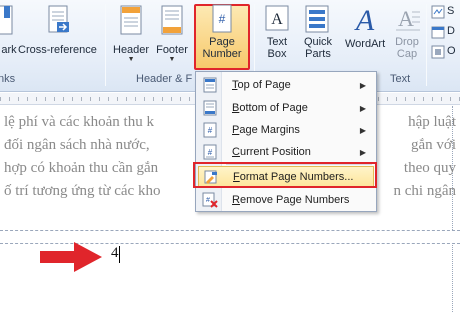 The height and width of the screenshot is (312, 460). I want to click on text-box-button: A Text Box, so click(277, 32).